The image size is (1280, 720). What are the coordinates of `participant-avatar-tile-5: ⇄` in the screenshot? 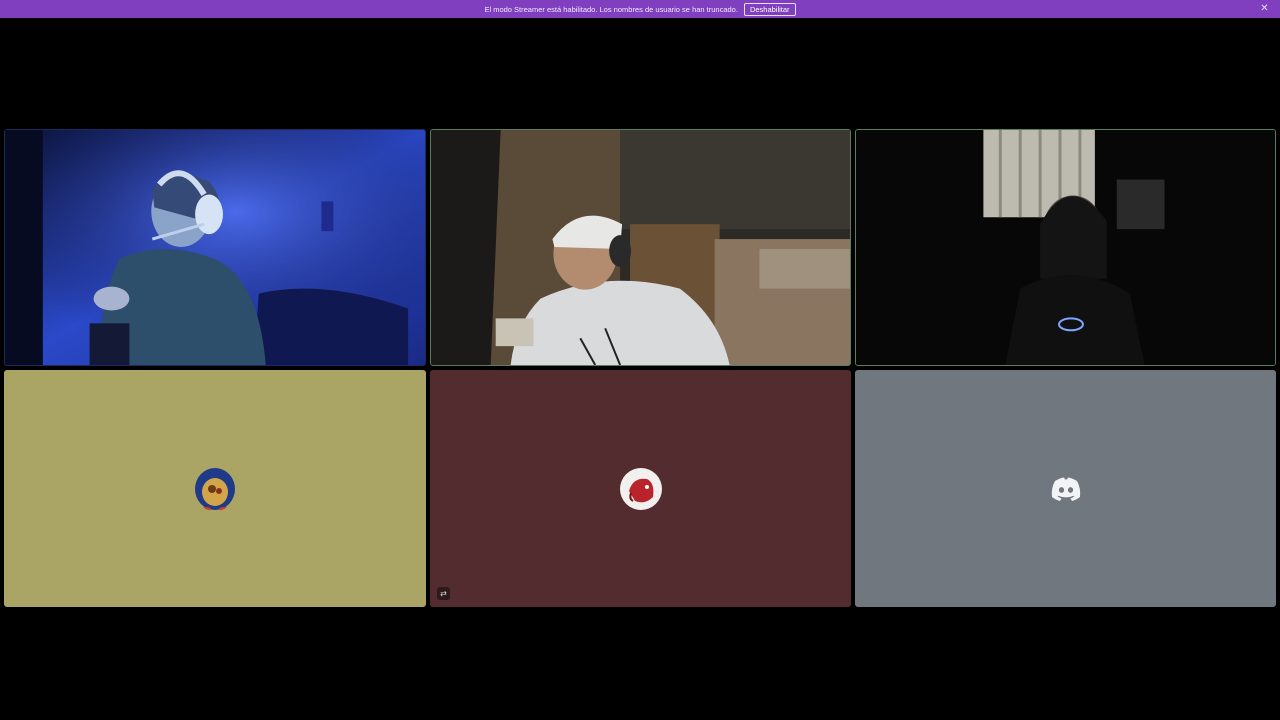 It's located at (640, 488).